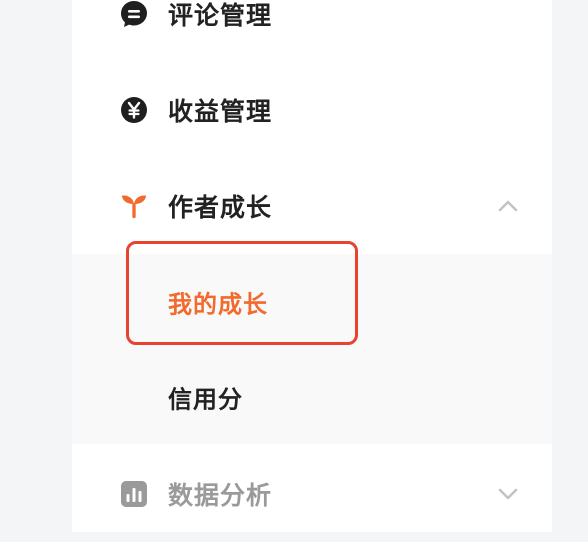 The width and height of the screenshot is (588, 542). Describe the element at coordinates (134, 494) in the screenshot. I see `bar-chart-icon` at that location.